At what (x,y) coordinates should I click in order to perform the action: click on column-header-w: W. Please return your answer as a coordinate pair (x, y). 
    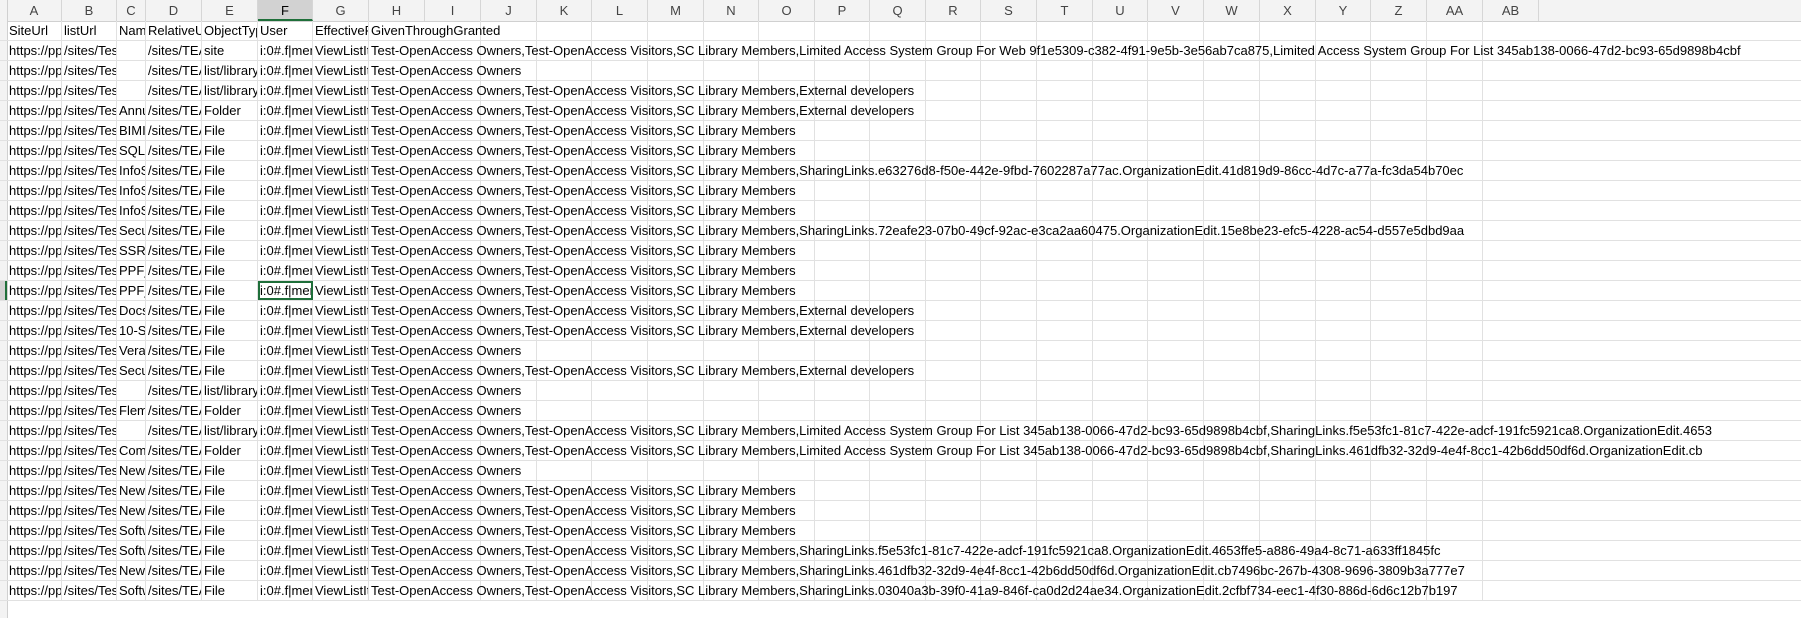
    Looking at the image, I should click on (1232, 10).